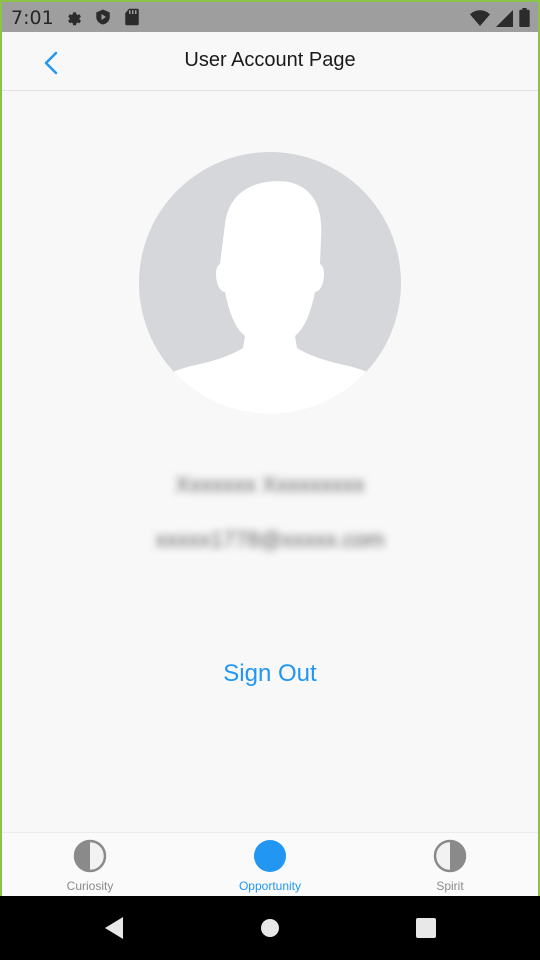 The height and width of the screenshot is (960, 540). What do you see at coordinates (73, 19) in the screenshot?
I see `settings-gear-icon` at bounding box center [73, 19].